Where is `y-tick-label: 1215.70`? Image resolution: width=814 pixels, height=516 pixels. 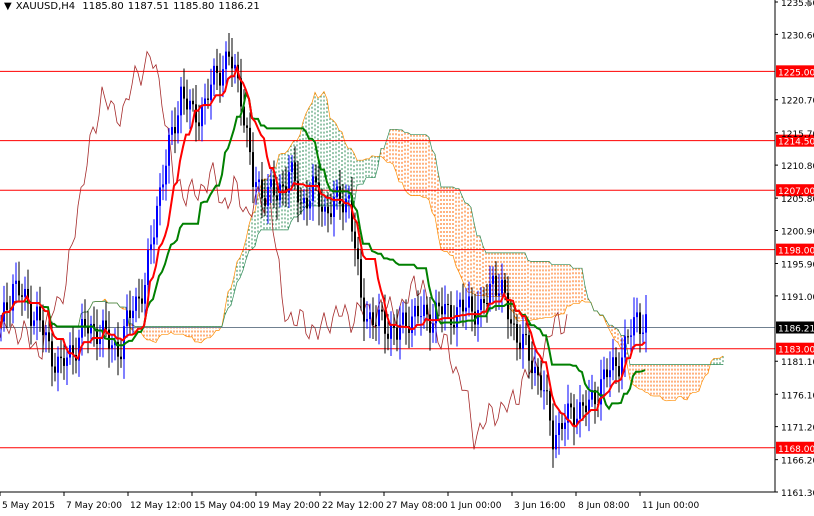
y-tick-label: 1215.70 is located at coordinates (797, 135).